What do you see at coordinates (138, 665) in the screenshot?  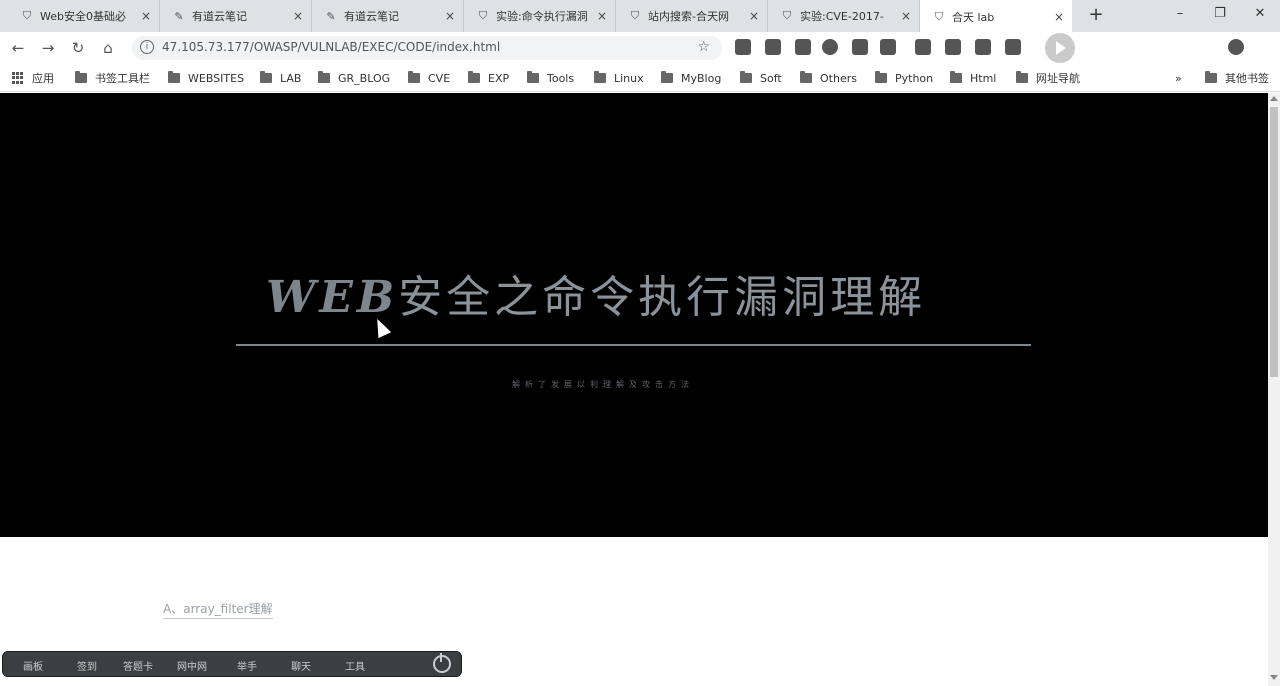 I see `toolbar-item: 答题卡` at bounding box center [138, 665].